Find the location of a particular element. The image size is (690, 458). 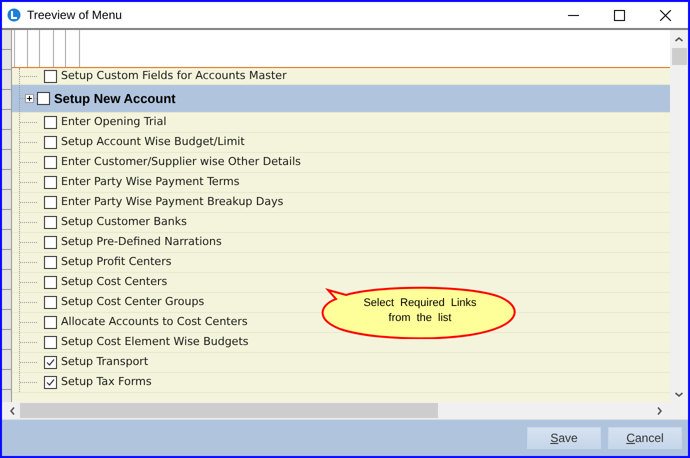

row-label: Setup Custom Fields for Accounts Master is located at coordinates (174, 76).